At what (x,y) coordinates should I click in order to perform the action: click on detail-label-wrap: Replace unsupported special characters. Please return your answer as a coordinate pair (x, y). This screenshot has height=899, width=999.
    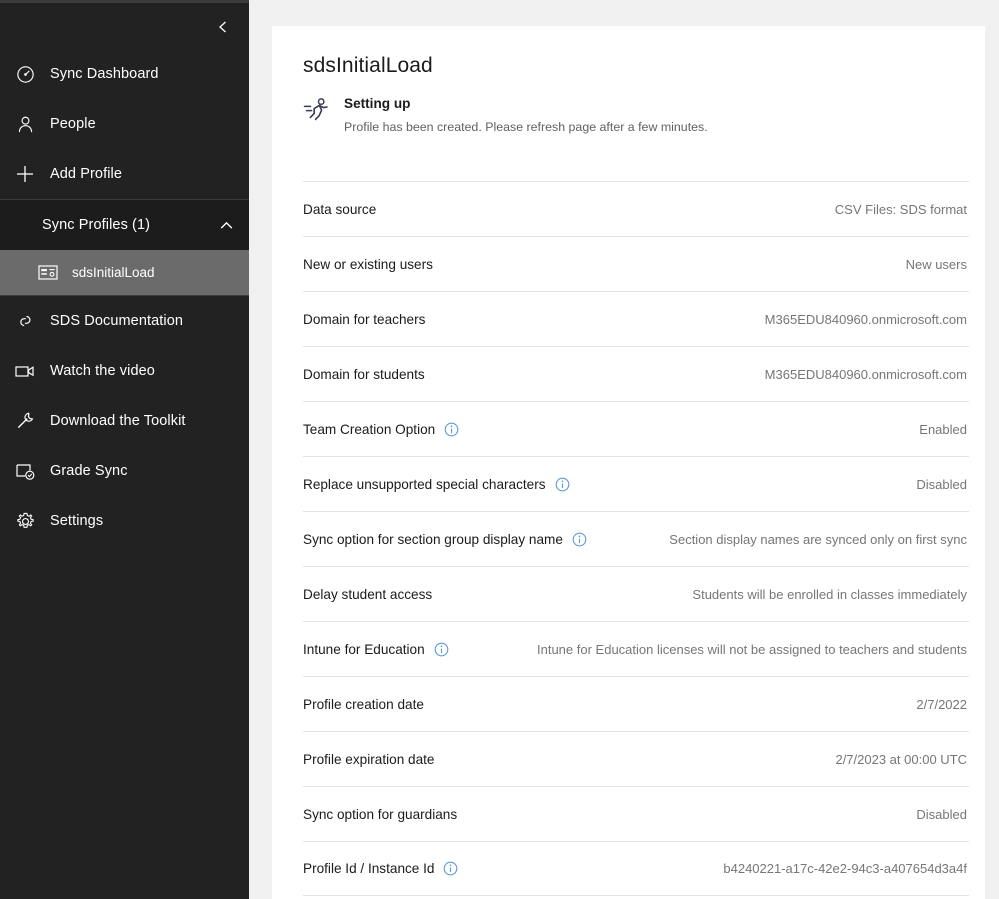
    Looking at the image, I should click on (436, 484).